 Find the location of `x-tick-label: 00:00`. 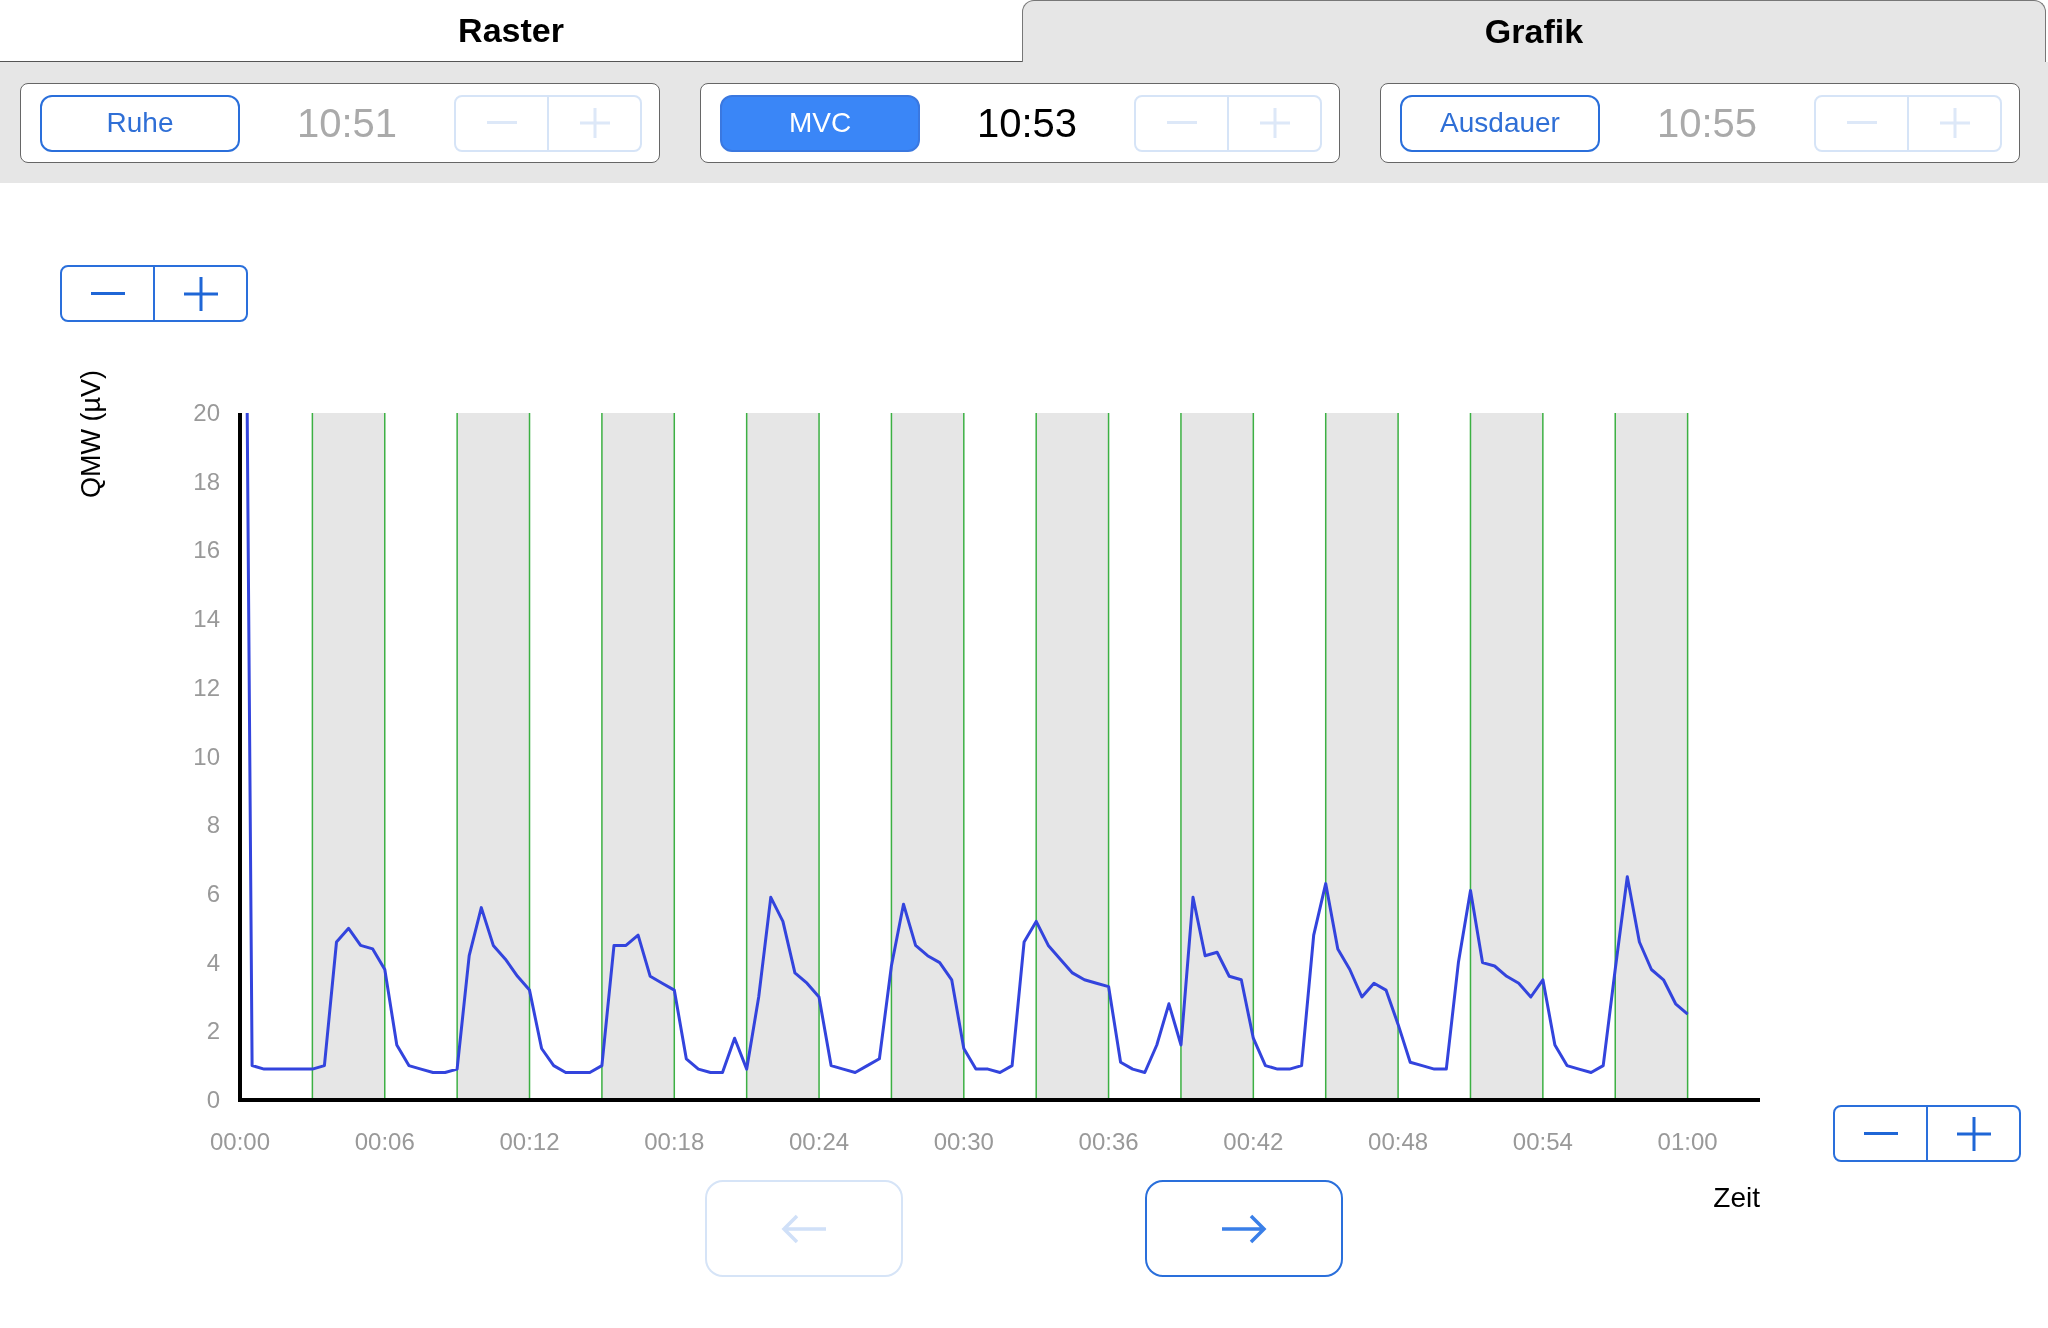

x-tick-label: 00:00 is located at coordinates (240, 1141).